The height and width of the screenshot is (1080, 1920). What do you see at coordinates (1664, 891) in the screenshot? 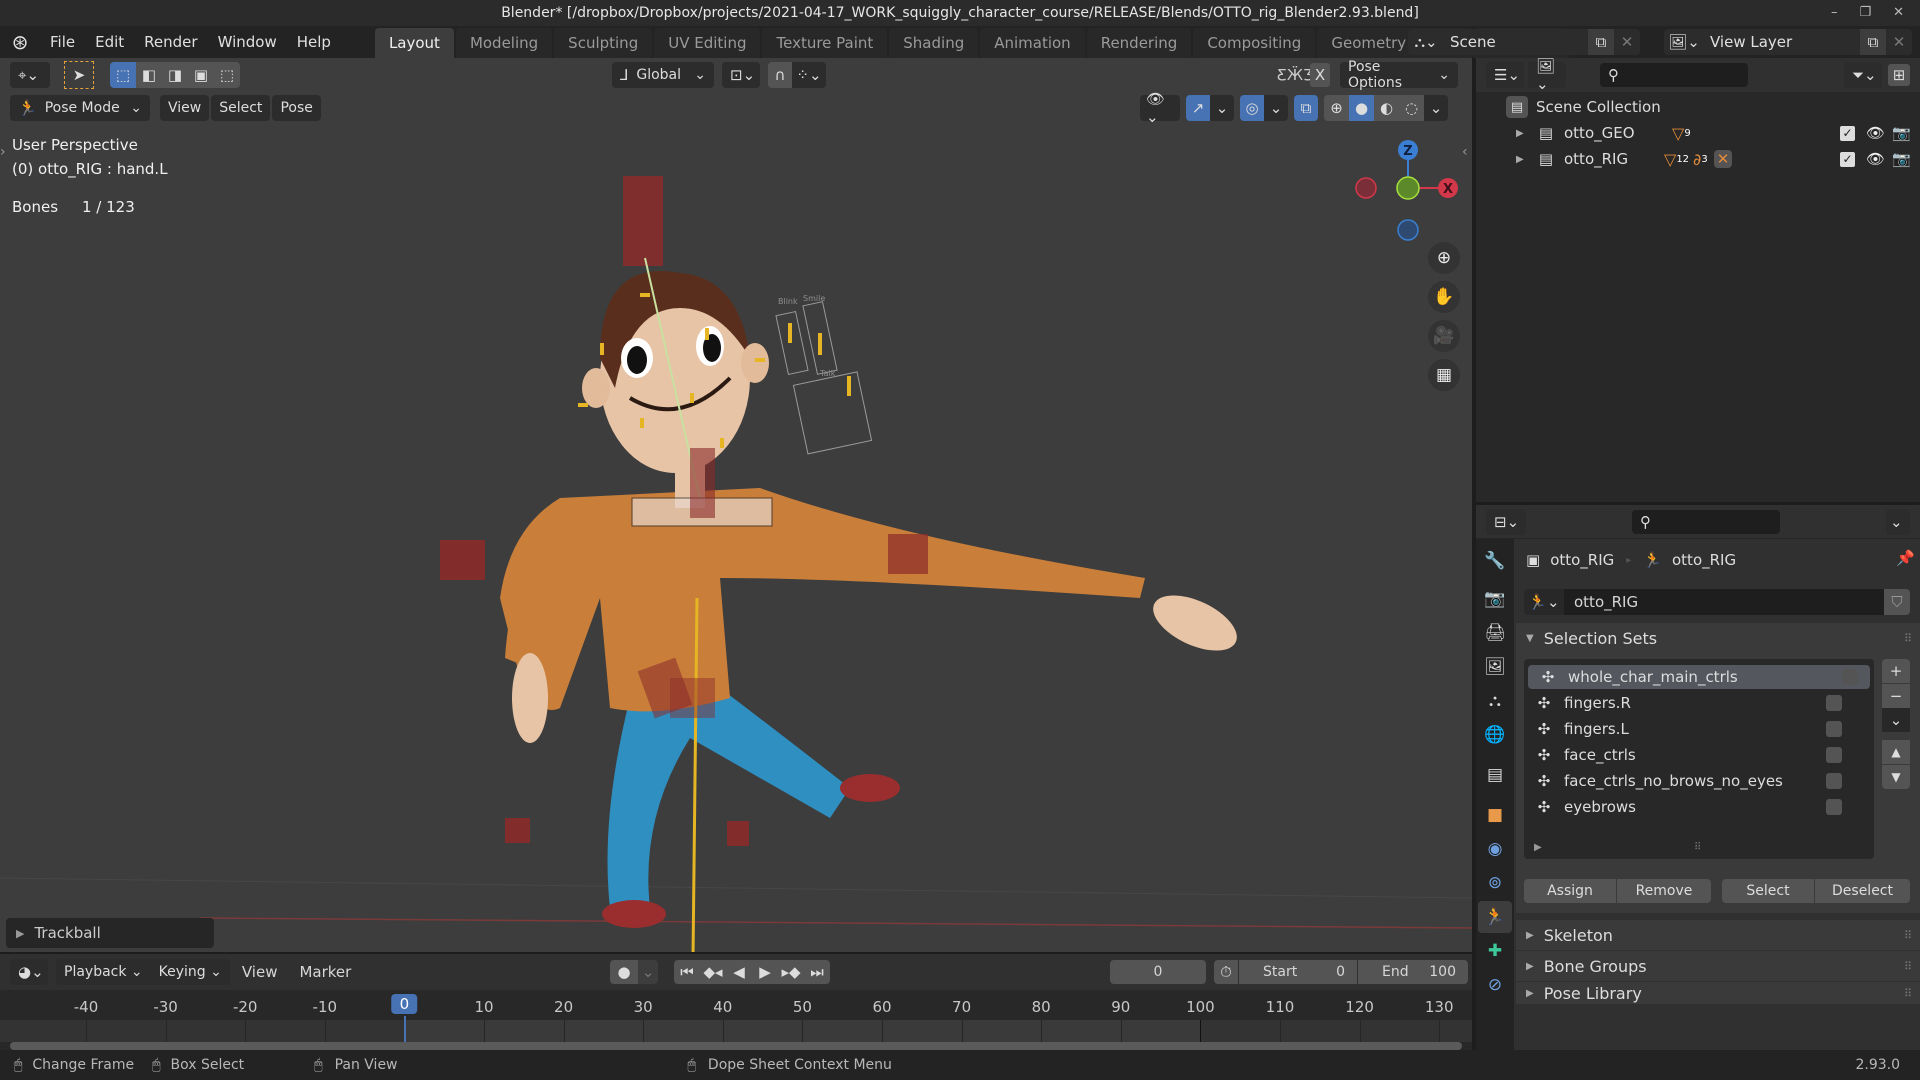
I see `remove-button: Remove` at bounding box center [1664, 891].